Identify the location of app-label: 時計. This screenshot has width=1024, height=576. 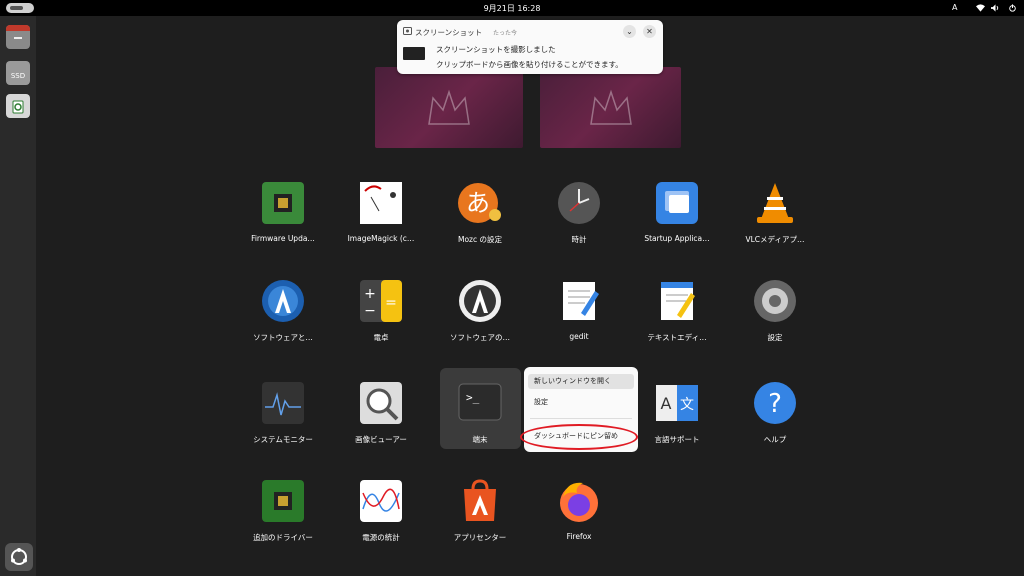
(579, 239).